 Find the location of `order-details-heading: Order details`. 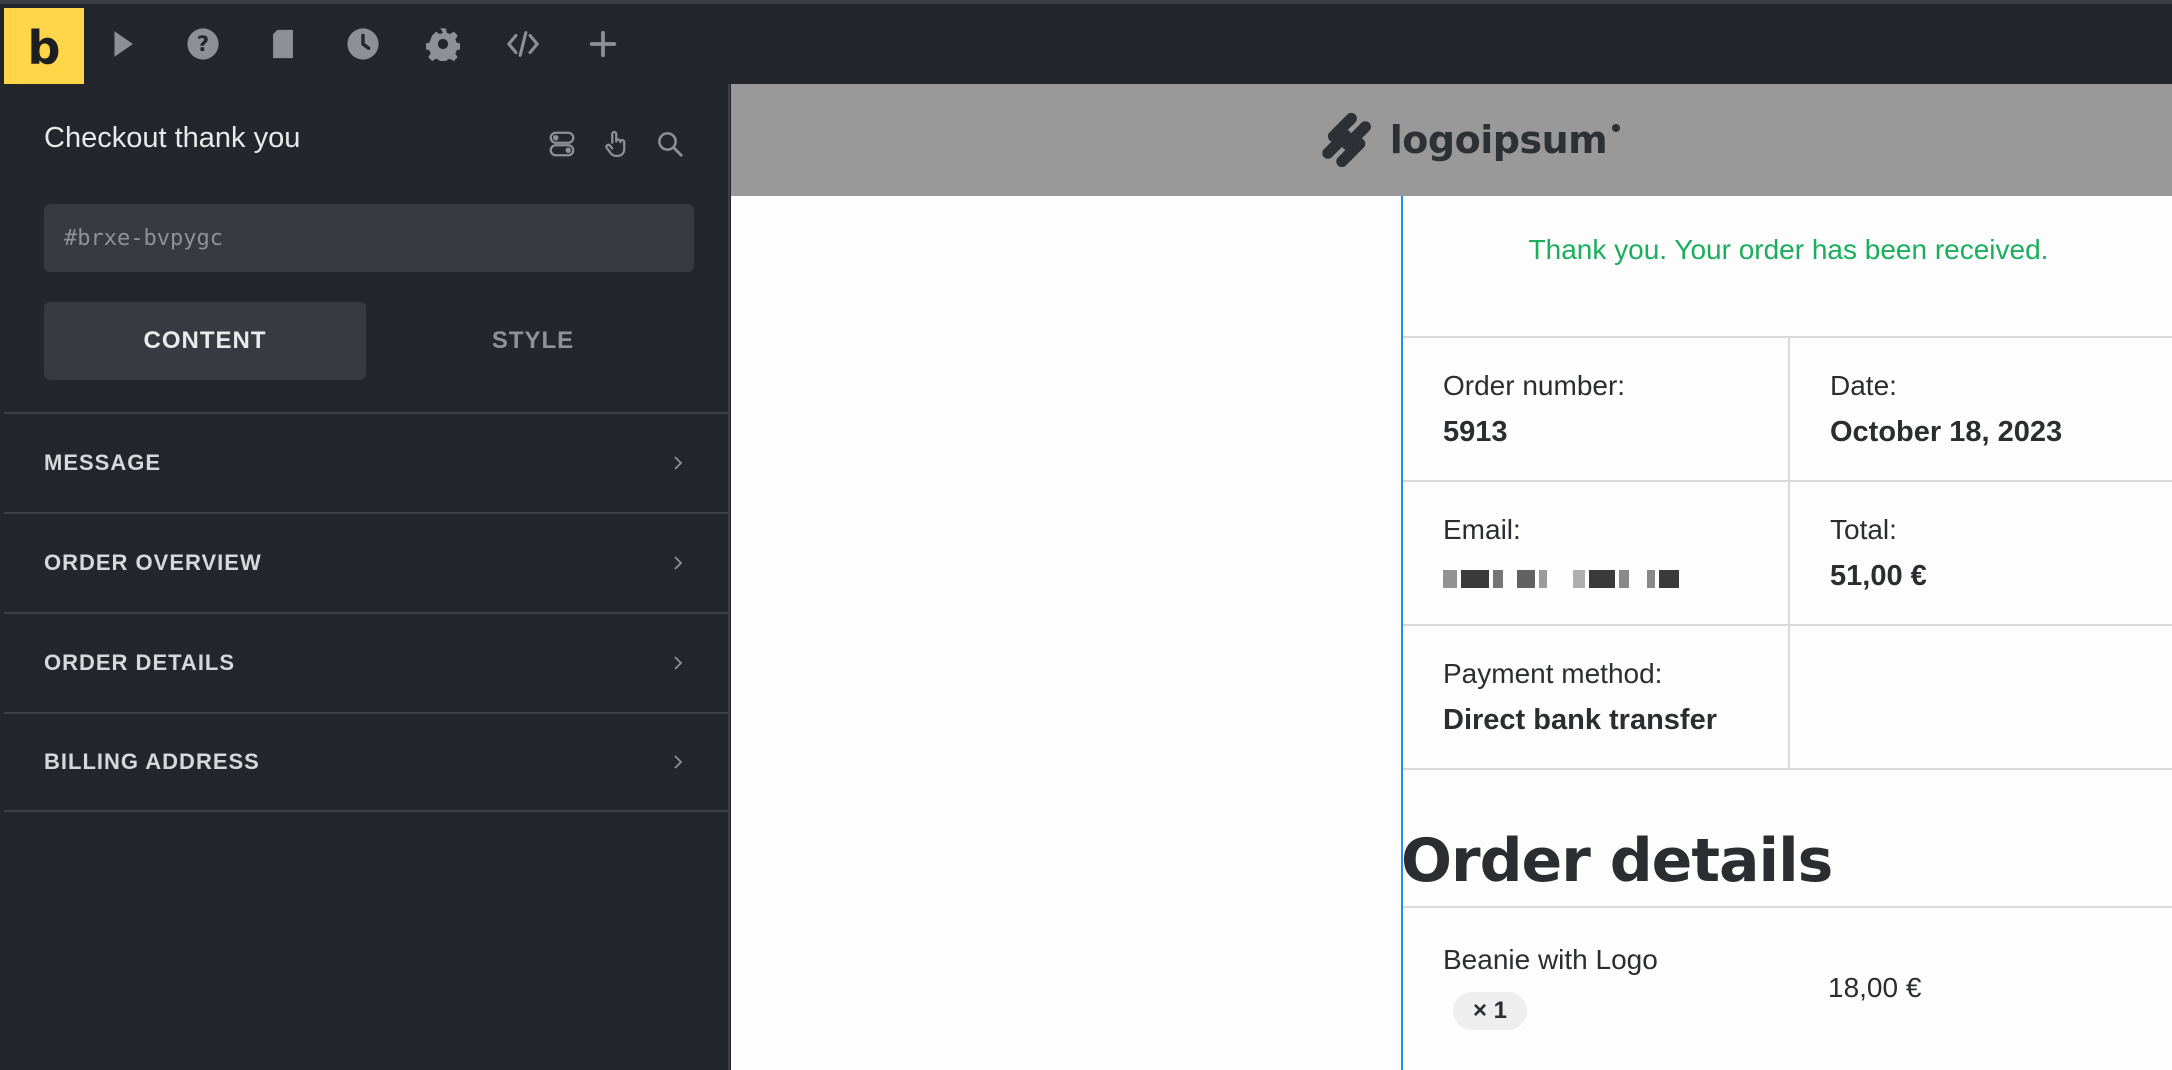

order-details-heading: Order details is located at coordinates (1617, 861).